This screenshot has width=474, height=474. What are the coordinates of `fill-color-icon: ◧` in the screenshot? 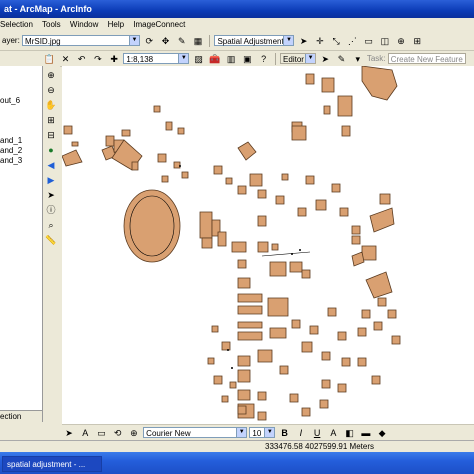 It's located at (350, 433).